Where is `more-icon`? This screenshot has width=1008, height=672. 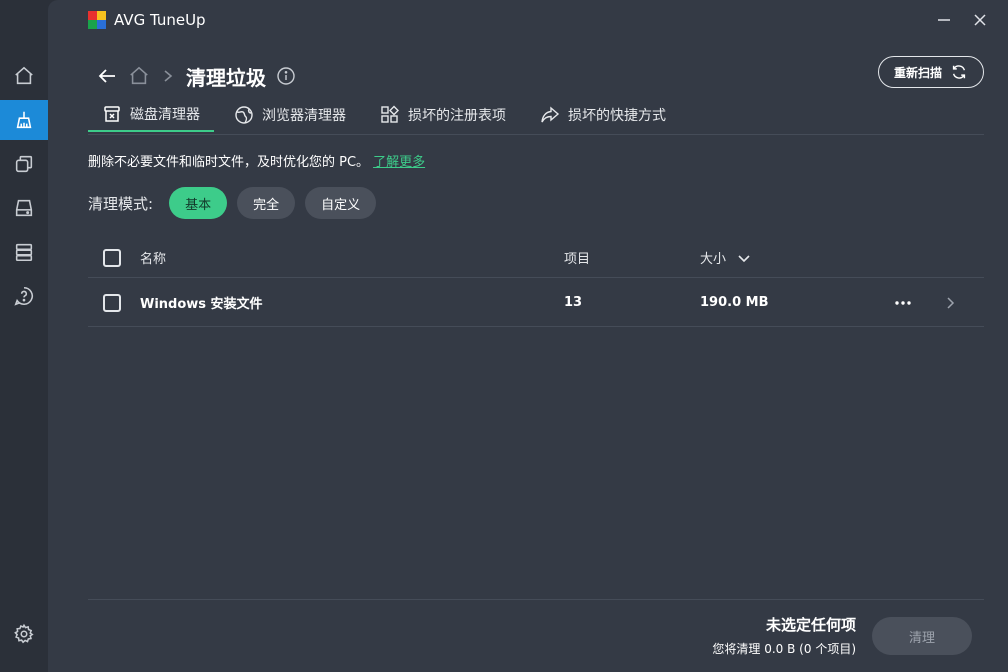
more-icon is located at coordinates (903, 302).